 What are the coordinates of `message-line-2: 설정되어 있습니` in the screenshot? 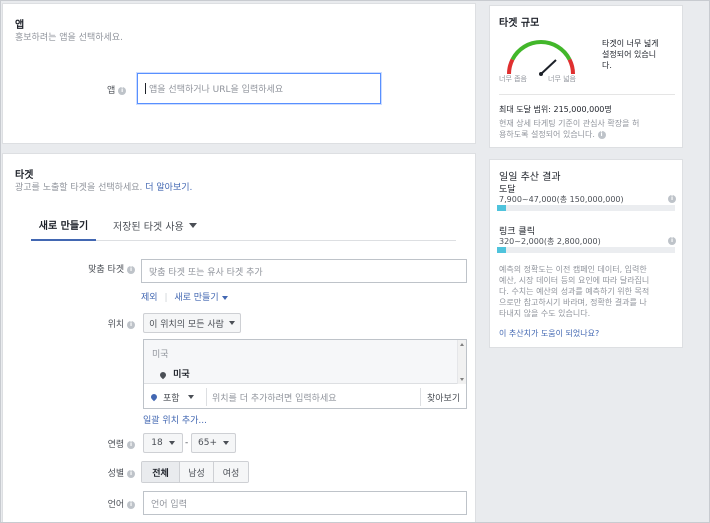 It's located at (629, 54).